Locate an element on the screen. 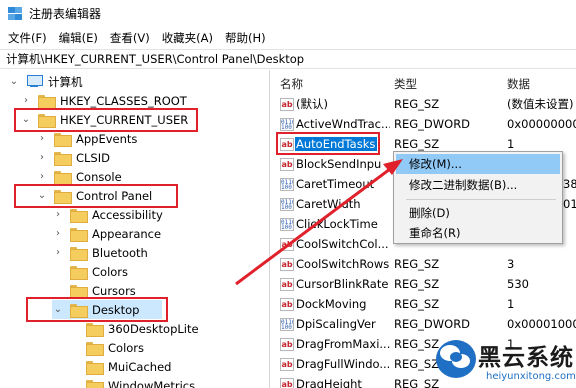 The image size is (576, 388). value-name: ClickLockTime is located at coordinates (337, 224).